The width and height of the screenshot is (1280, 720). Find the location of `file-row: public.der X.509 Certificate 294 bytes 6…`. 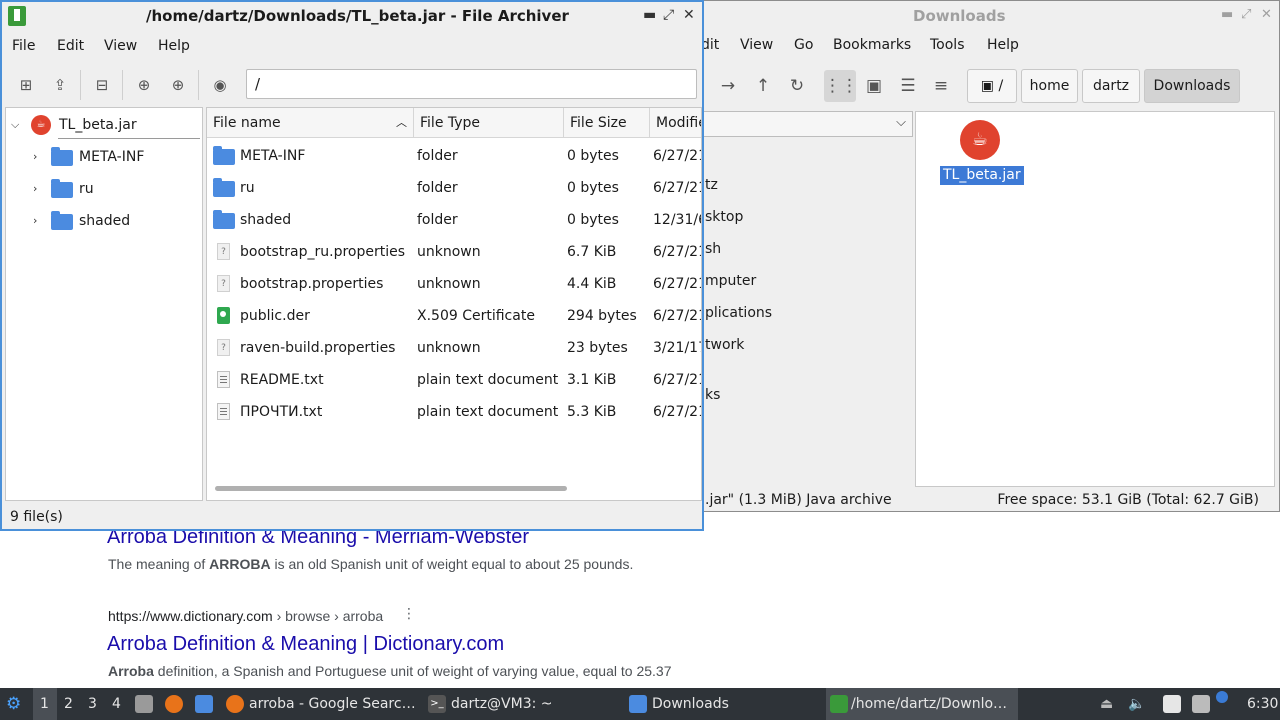

file-row: public.der X.509 Certificate 294 bytes 6… is located at coordinates (454, 316).